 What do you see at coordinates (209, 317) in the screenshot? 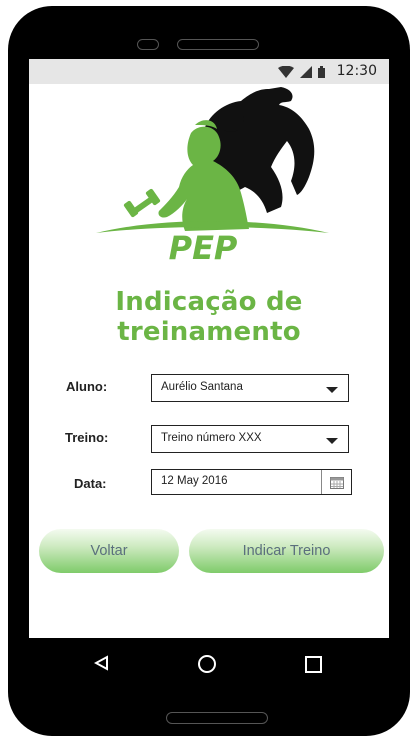
I see `page-title: Indicação de treinamento` at bounding box center [209, 317].